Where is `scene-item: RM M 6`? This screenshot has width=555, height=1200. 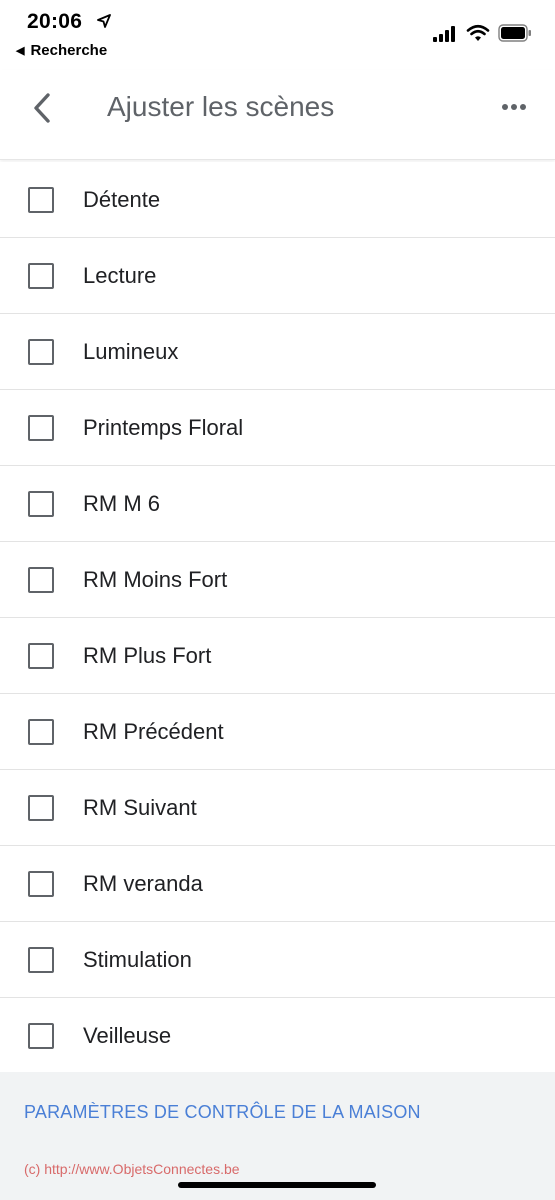 scene-item: RM M 6 is located at coordinates (277, 504).